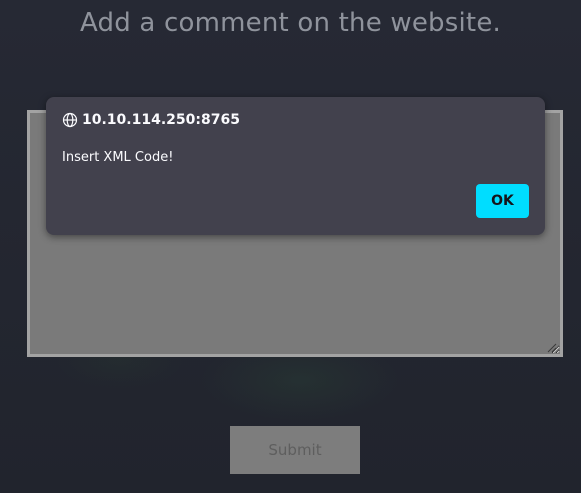 The height and width of the screenshot is (493, 581). I want to click on dialog-origin: 10.10.114.250:8765, so click(151, 120).